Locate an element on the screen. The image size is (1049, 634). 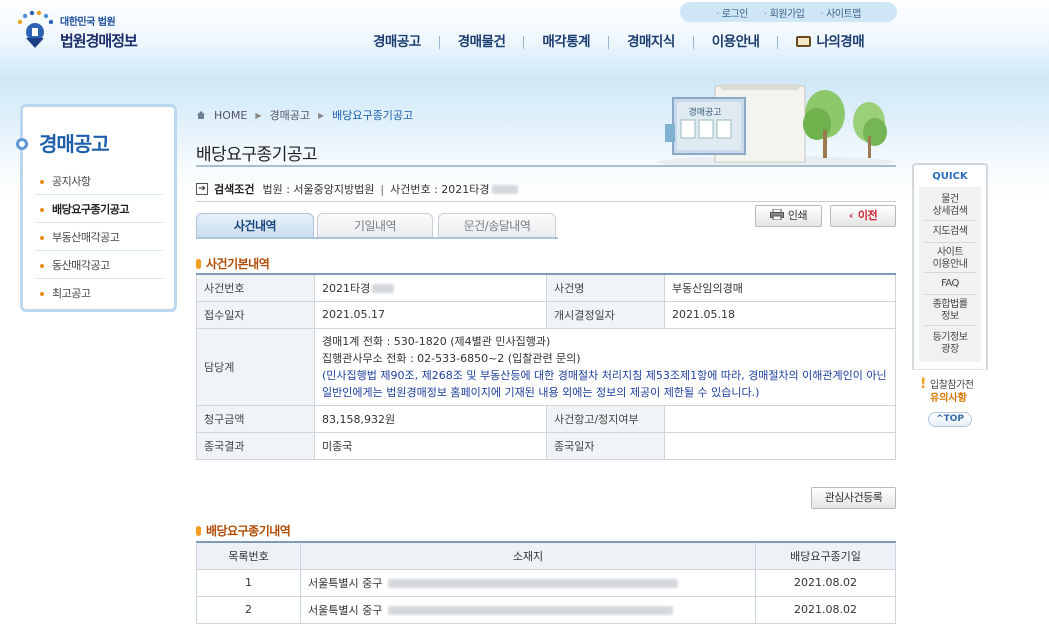
section-dividend-list: 배당요구종기내역 is located at coordinates (243, 530).